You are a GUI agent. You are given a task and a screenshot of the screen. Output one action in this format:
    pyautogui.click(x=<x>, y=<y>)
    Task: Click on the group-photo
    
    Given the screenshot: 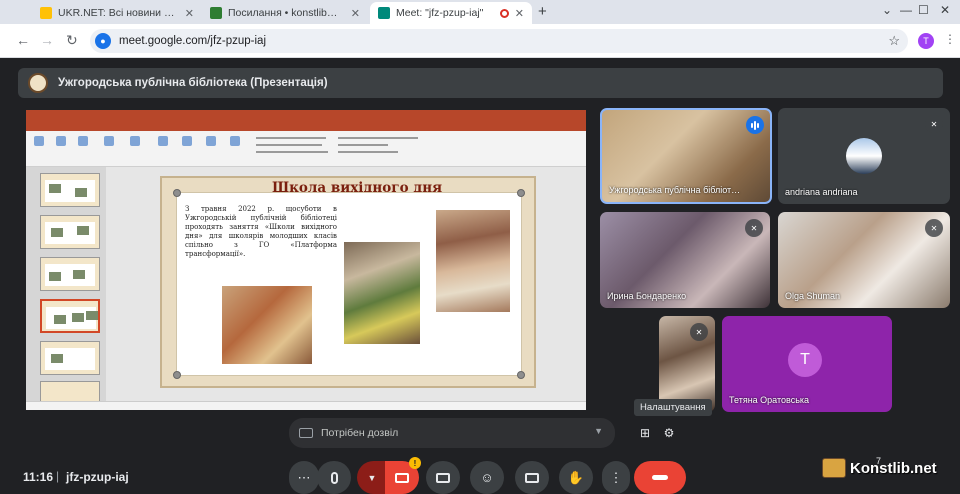 What is the action you would take?
    pyautogui.click(x=473, y=261)
    